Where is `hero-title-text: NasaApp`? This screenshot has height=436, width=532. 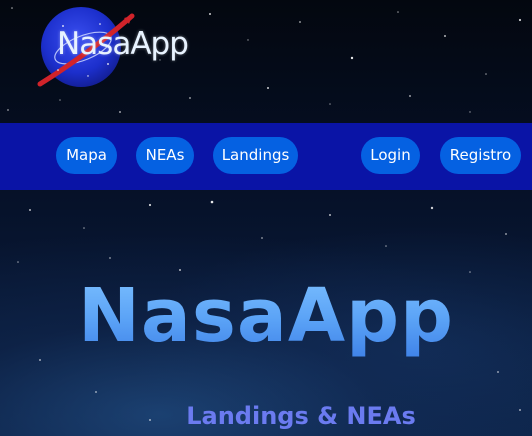
hero-title-text: NasaApp is located at coordinates (266, 316).